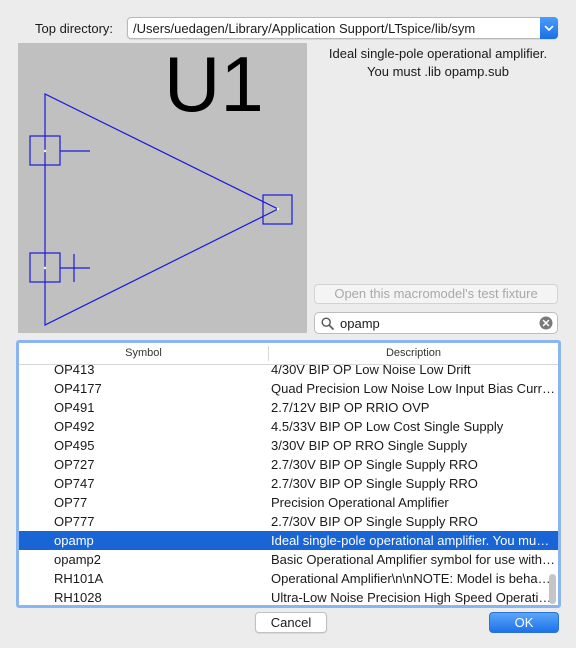 This screenshot has width=576, height=648. Describe the element at coordinates (79, 578) in the screenshot. I see `cell-symbol: RH101A` at that location.